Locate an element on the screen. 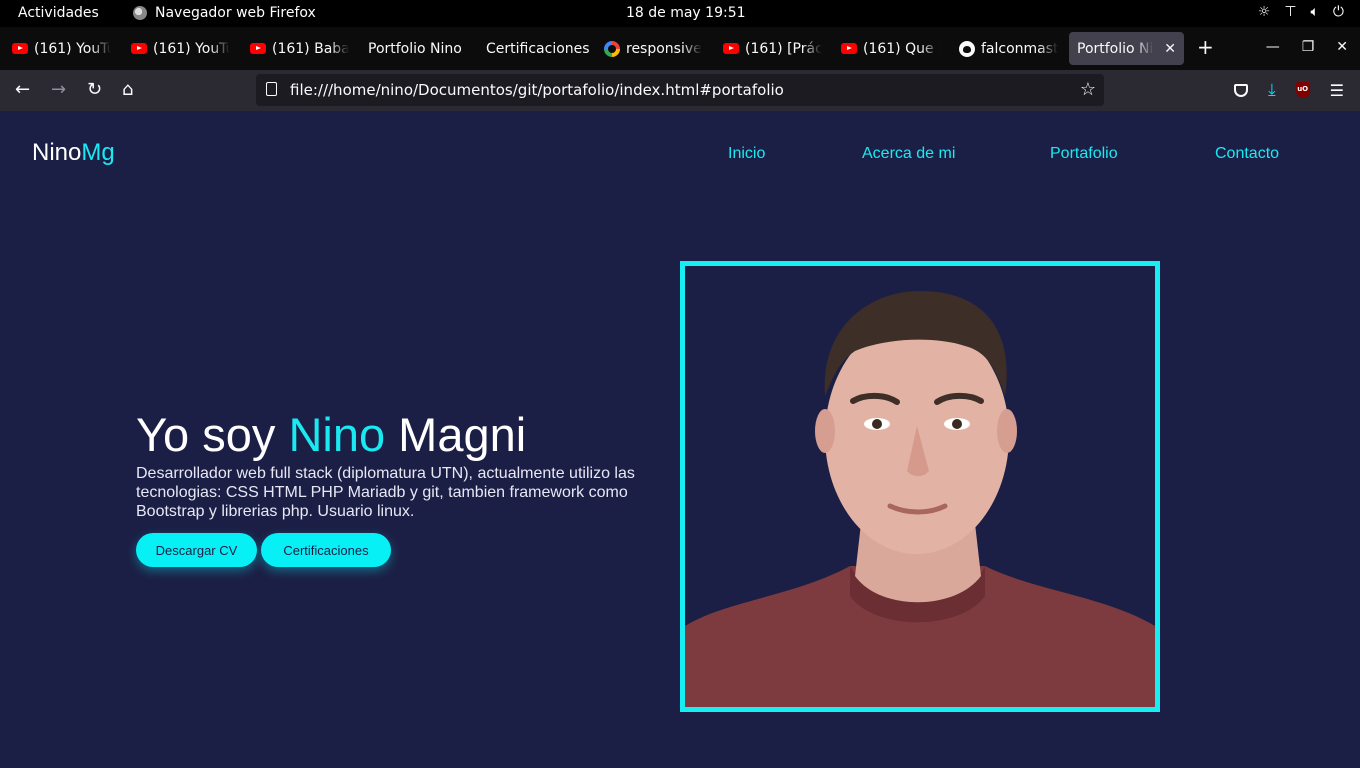 The image size is (1360, 768). app-menu: Navegador web Firefox is located at coordinates (224, 13).